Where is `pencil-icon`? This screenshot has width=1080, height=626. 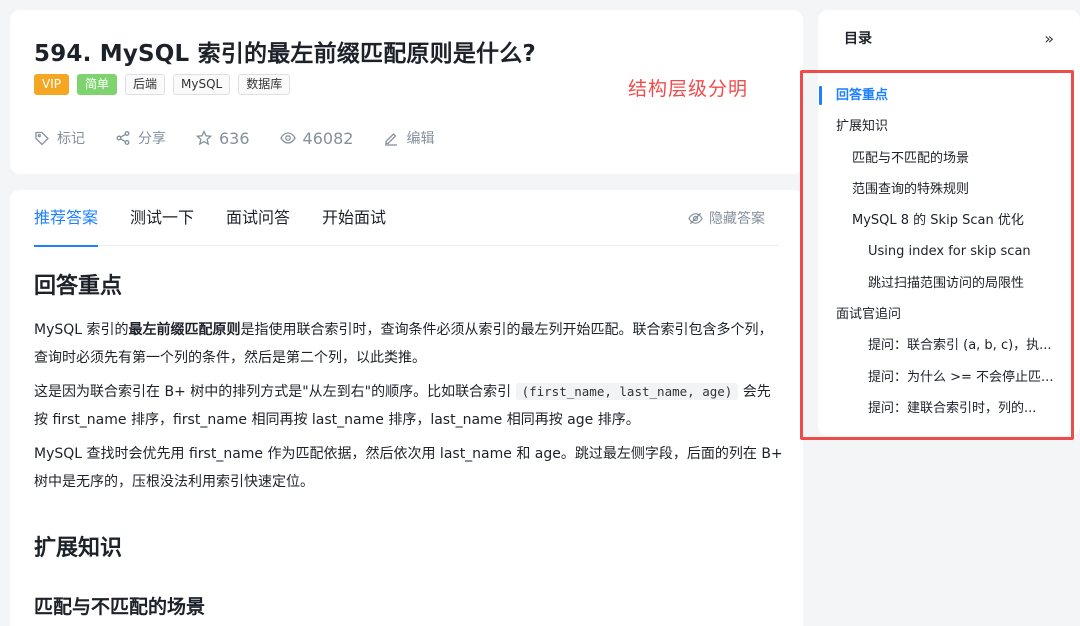 pencil-icon is located at coordinates (391, 139).